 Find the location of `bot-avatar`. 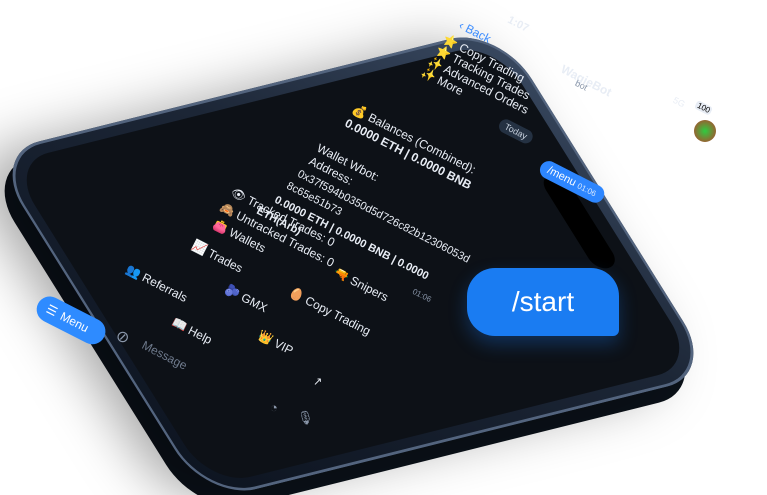

bot-avatar is located at coordinates (705, 131).